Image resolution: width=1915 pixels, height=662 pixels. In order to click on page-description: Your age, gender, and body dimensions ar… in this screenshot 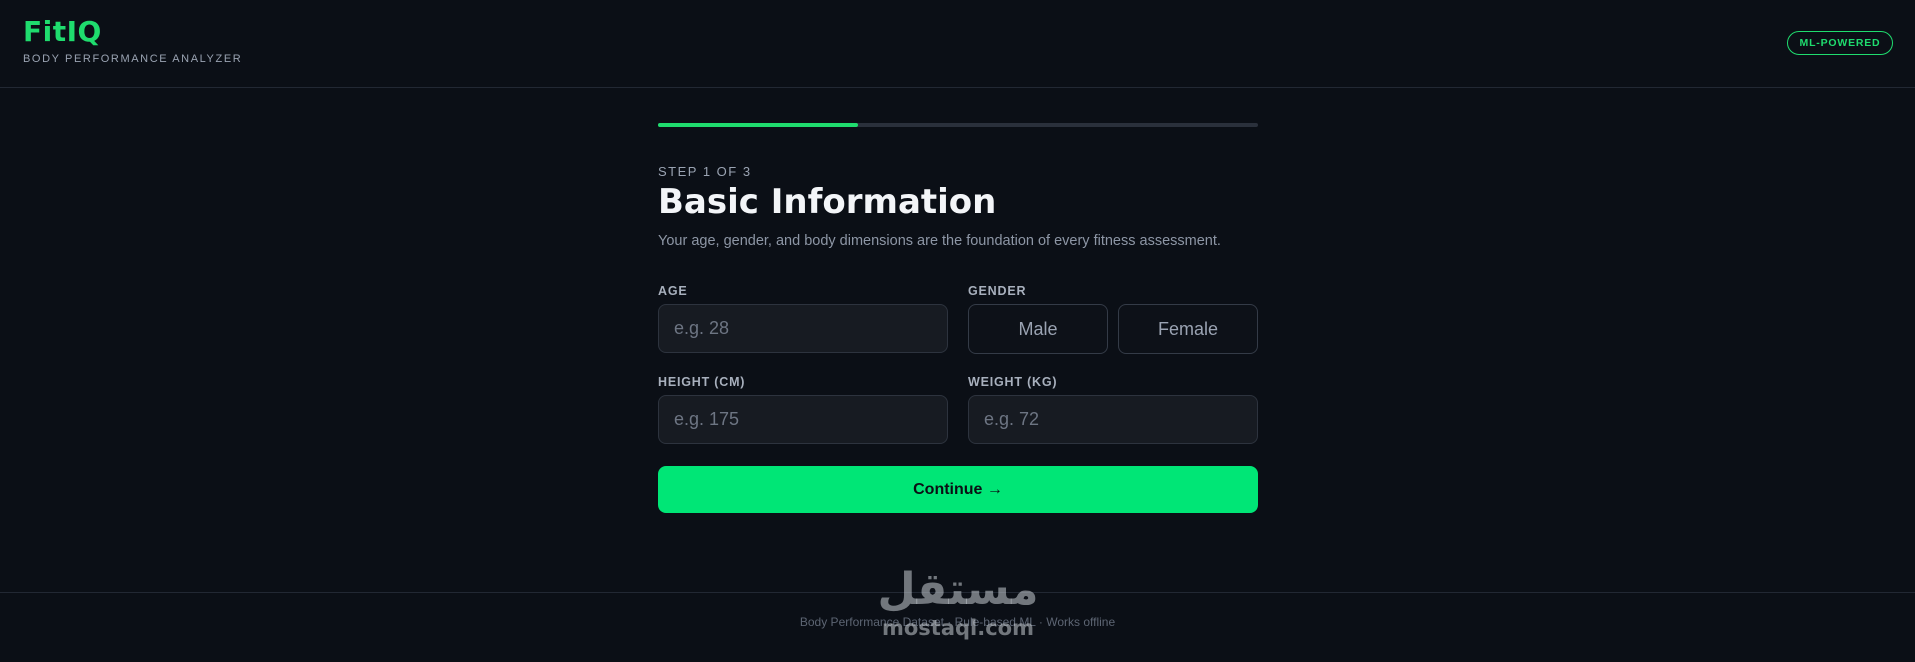, I will do `click(939, 241)`.